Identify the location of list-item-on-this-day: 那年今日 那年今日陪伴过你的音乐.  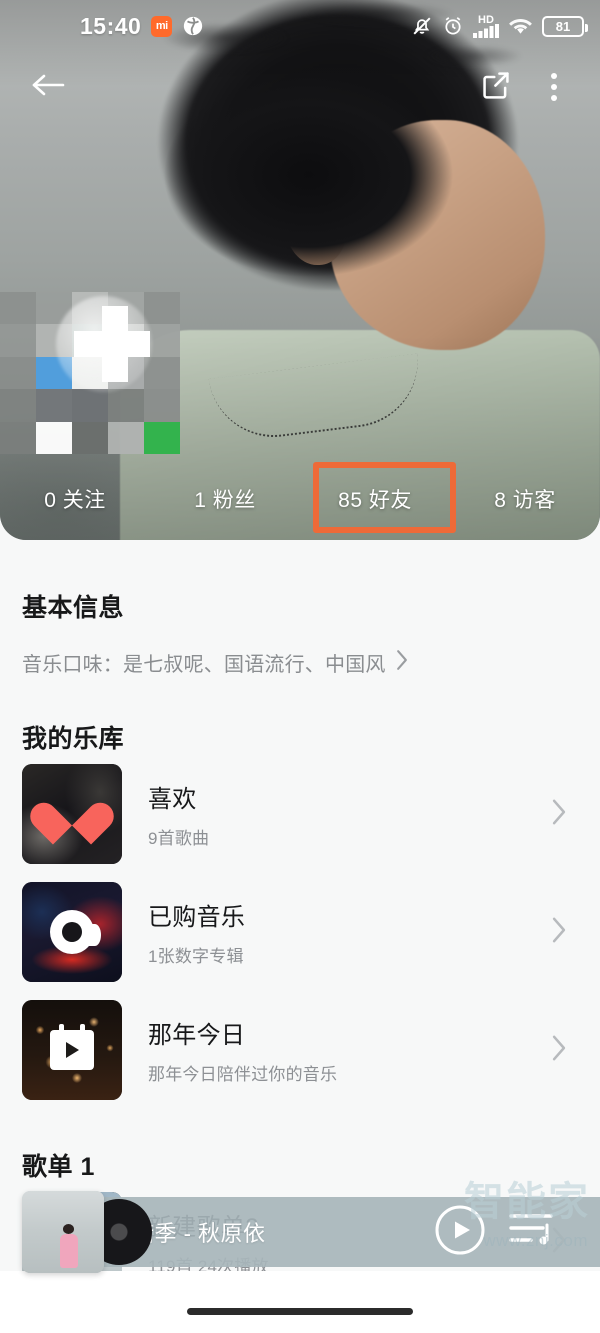
(300, 1050).